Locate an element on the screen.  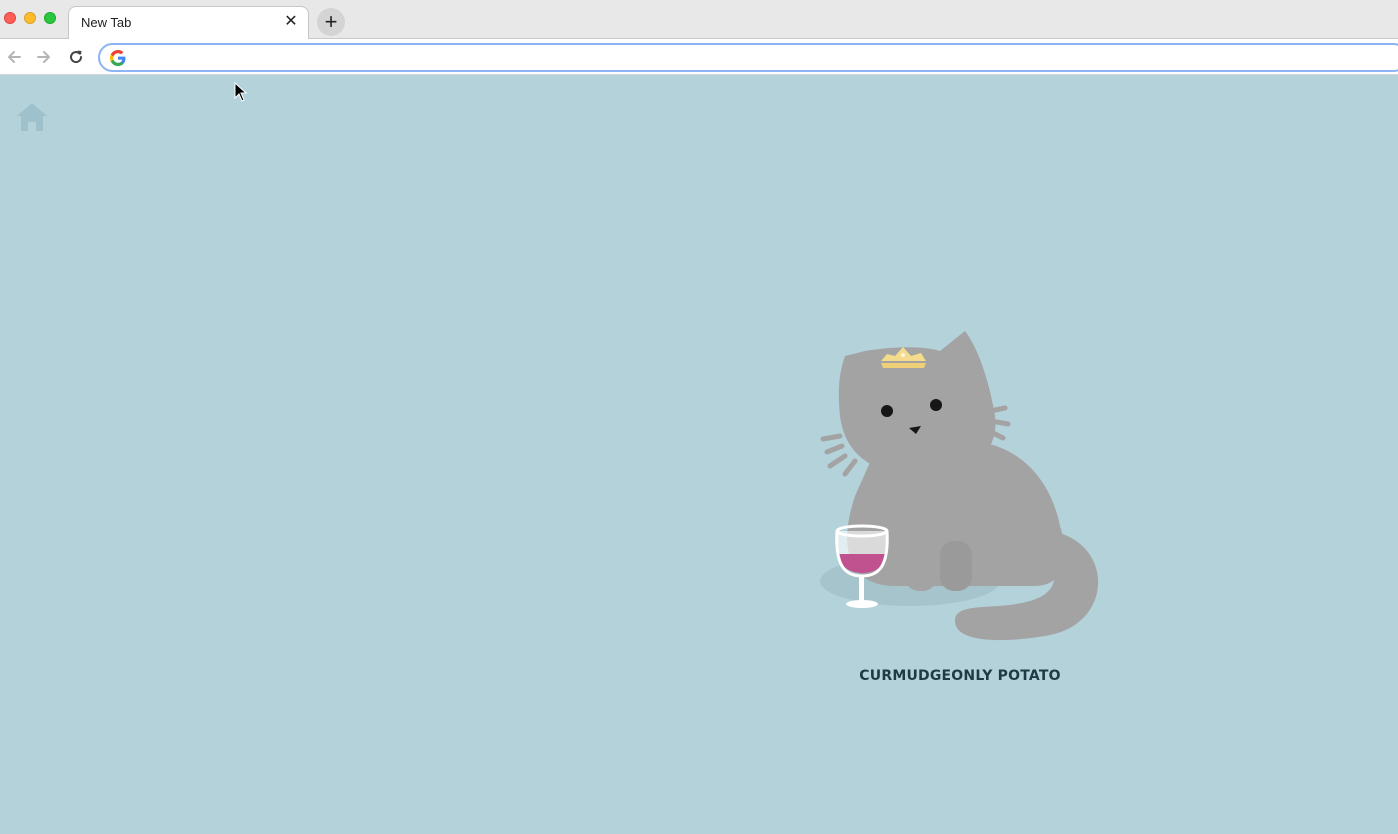
cat-illustration is located at coordinates (959, 486).